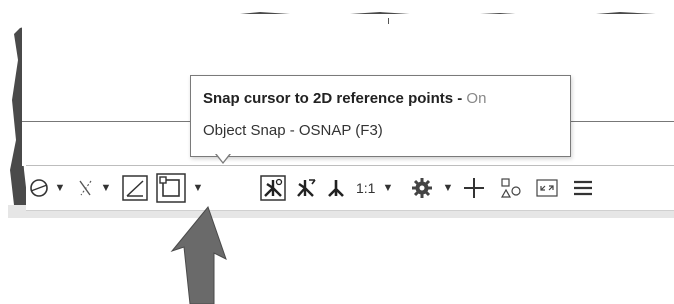 The width and height of the screenshot is (674, 304). I want to click on tooltip-title: Snap cursor to 2D reference points -, so click(335, 98).